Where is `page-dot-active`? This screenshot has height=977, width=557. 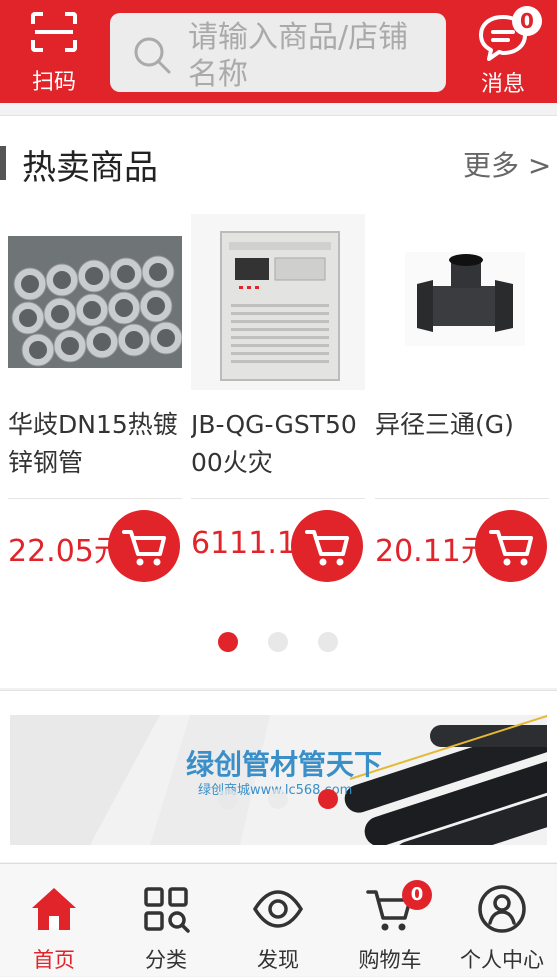
page-dot-active is located at coordinates (228, 642).